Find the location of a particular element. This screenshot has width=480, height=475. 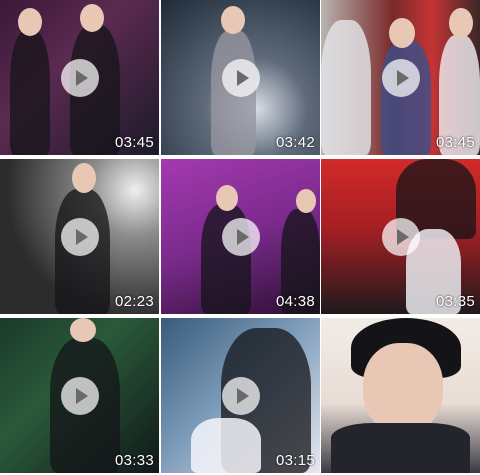

video-tile: 04:38 is located at coordinates (240, 236).